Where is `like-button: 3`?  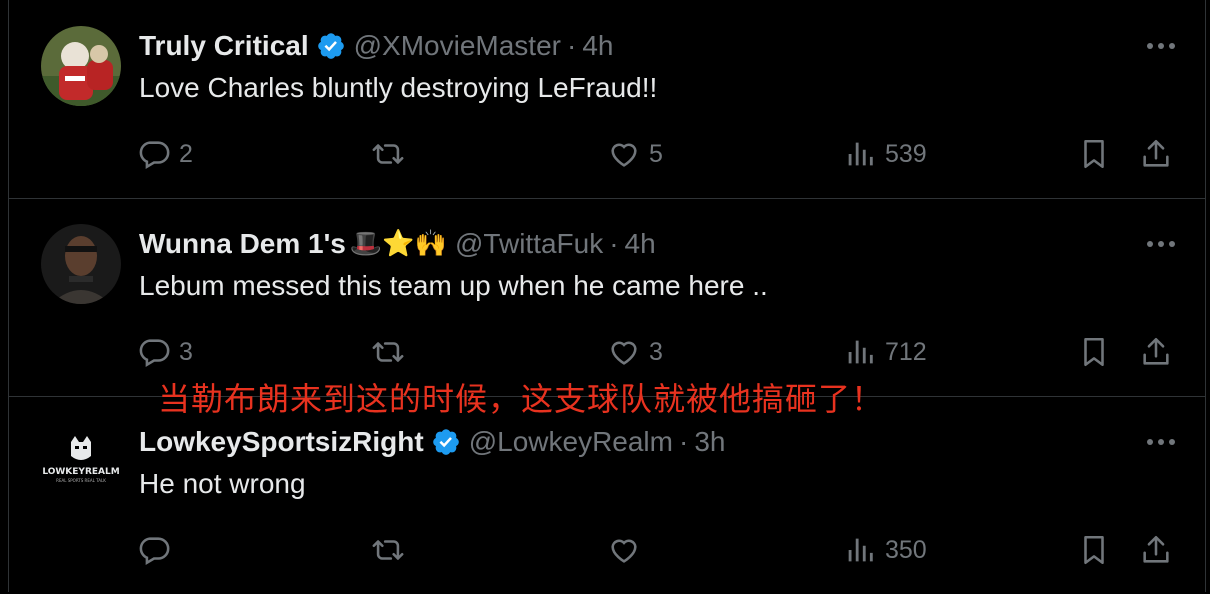 like-button: 3 is located at coordinates (635, 352).